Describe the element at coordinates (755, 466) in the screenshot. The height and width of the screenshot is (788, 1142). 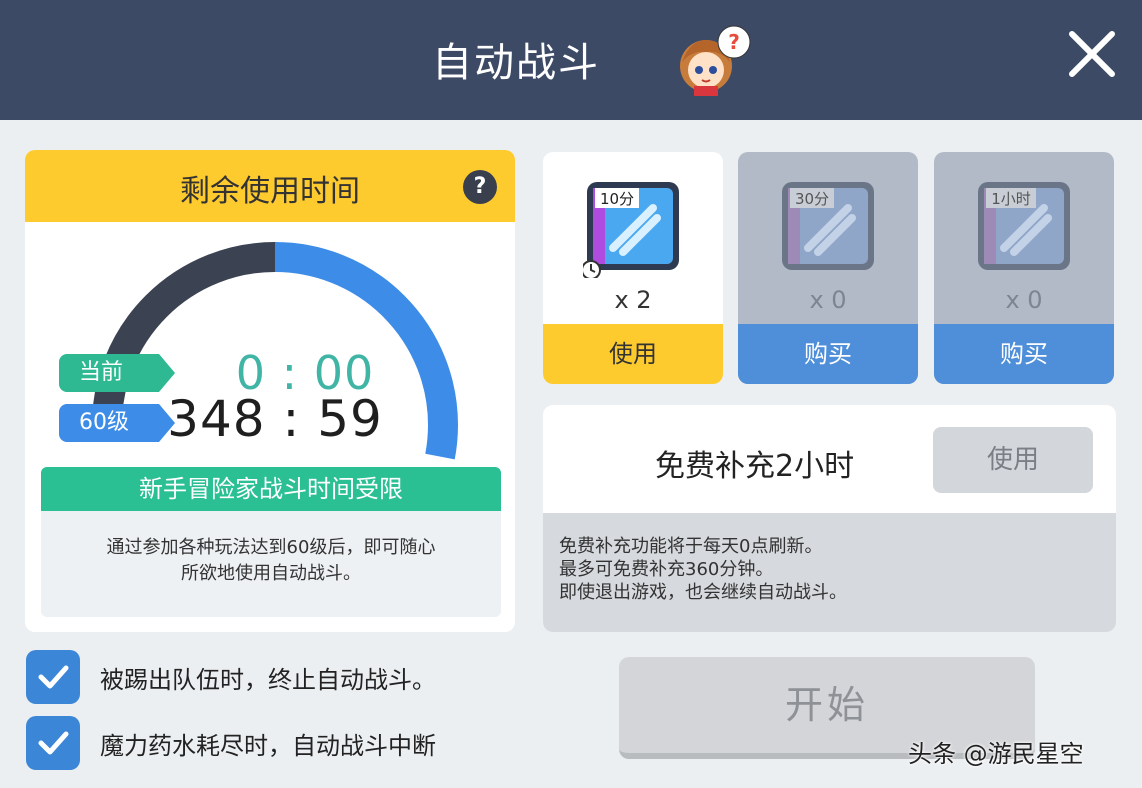
I see `free-refill-title: 免费补充2小时` at that location.